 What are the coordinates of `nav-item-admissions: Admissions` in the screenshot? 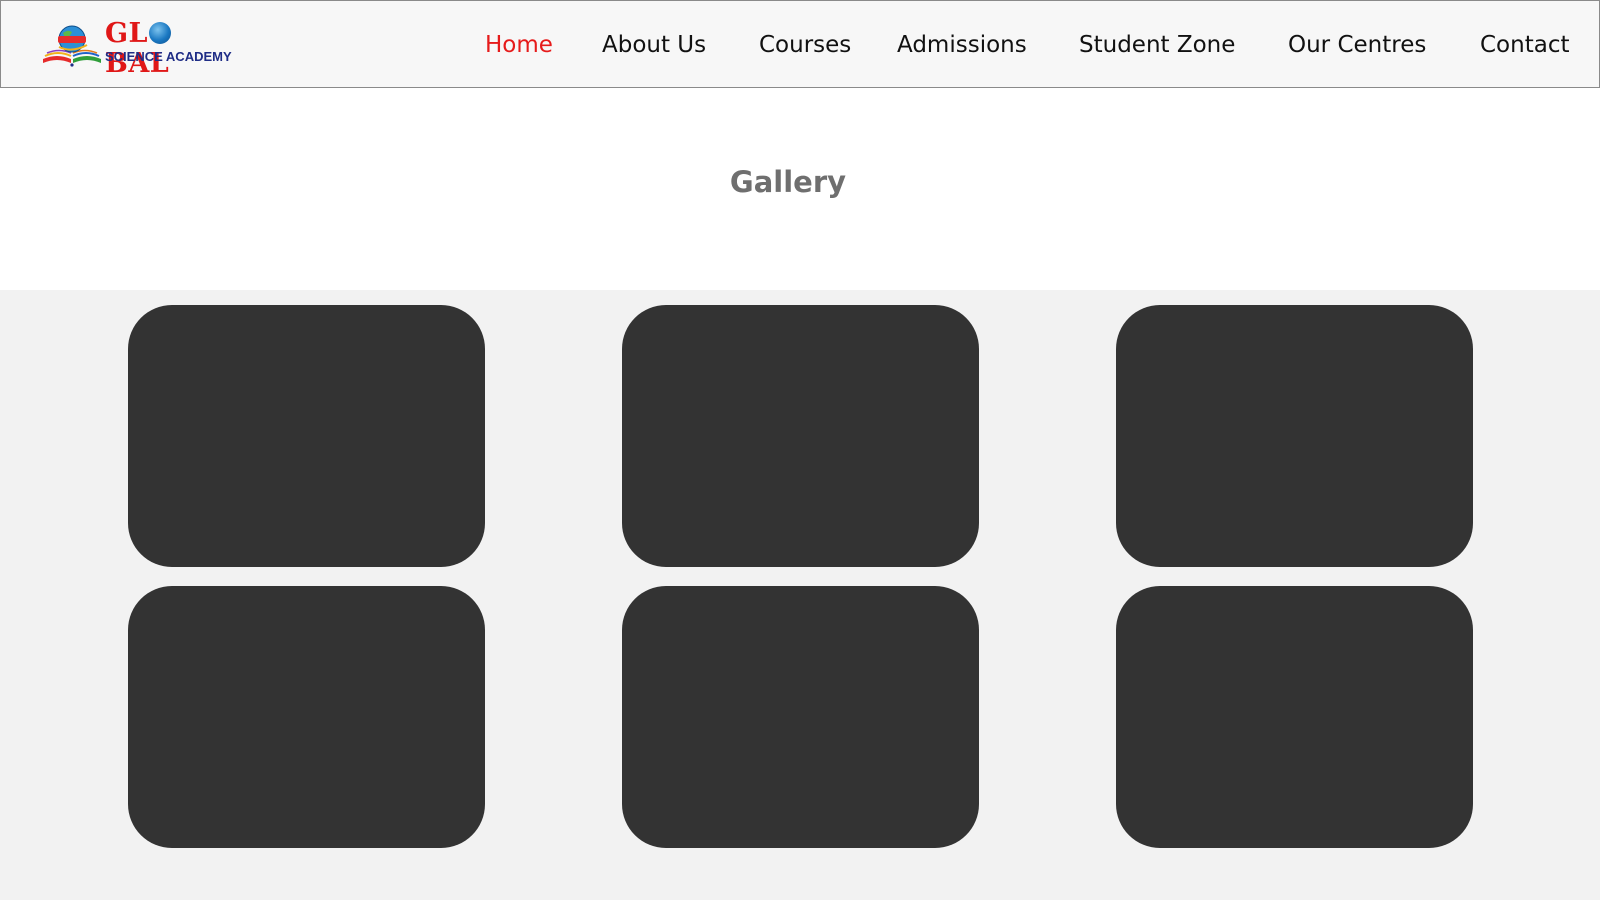 It's located at (962, 45).